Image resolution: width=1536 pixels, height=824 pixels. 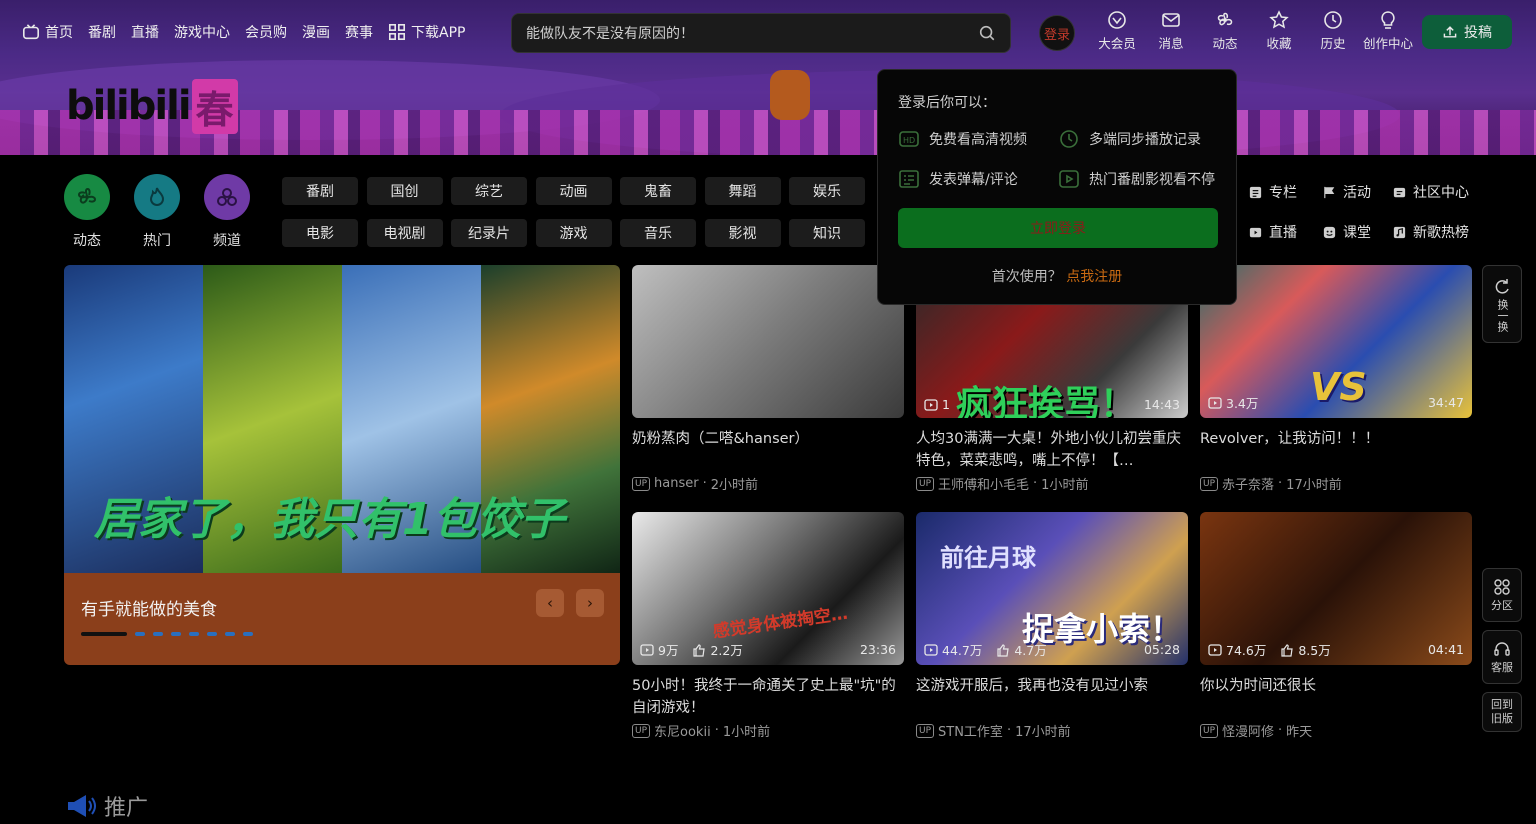 I want to click on category-item: 游戏, so click(x=573, y=233).